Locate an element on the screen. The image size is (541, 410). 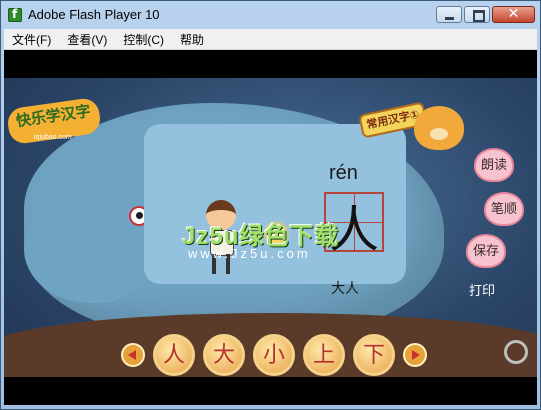
side-menu: 朗读 笔顺 保存 打印 is located at coordinates (493, 233).